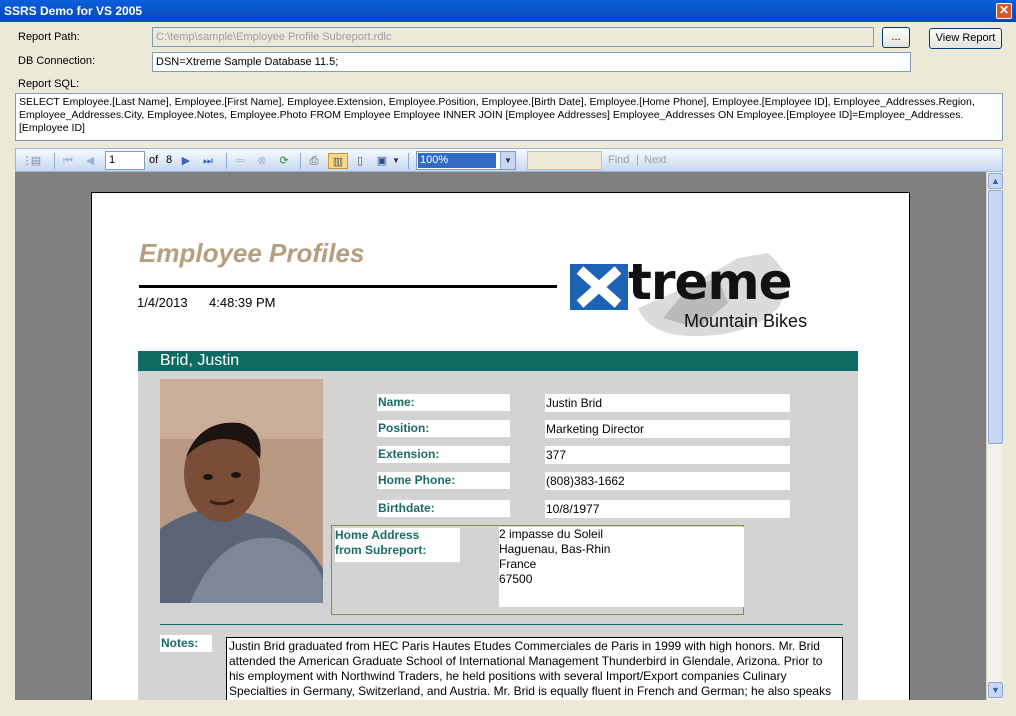 Image resolution: width=1016 pixels, height=716 pixels. Describe the element at coordinates (169, 160) in the screenshot. I see `page-total: 8` at that location.